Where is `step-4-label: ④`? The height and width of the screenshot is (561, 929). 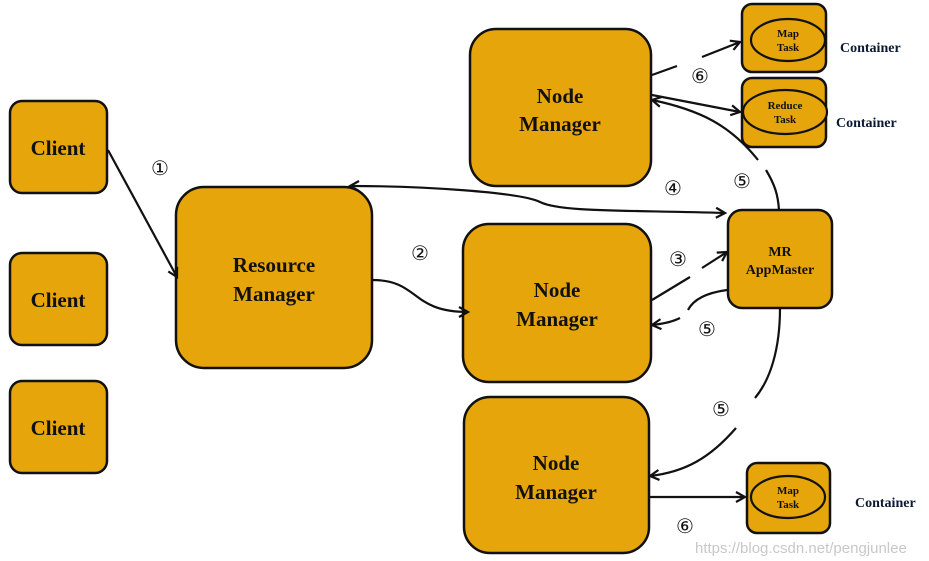
step-4-label: ④ is located at coordinates (673, 188).